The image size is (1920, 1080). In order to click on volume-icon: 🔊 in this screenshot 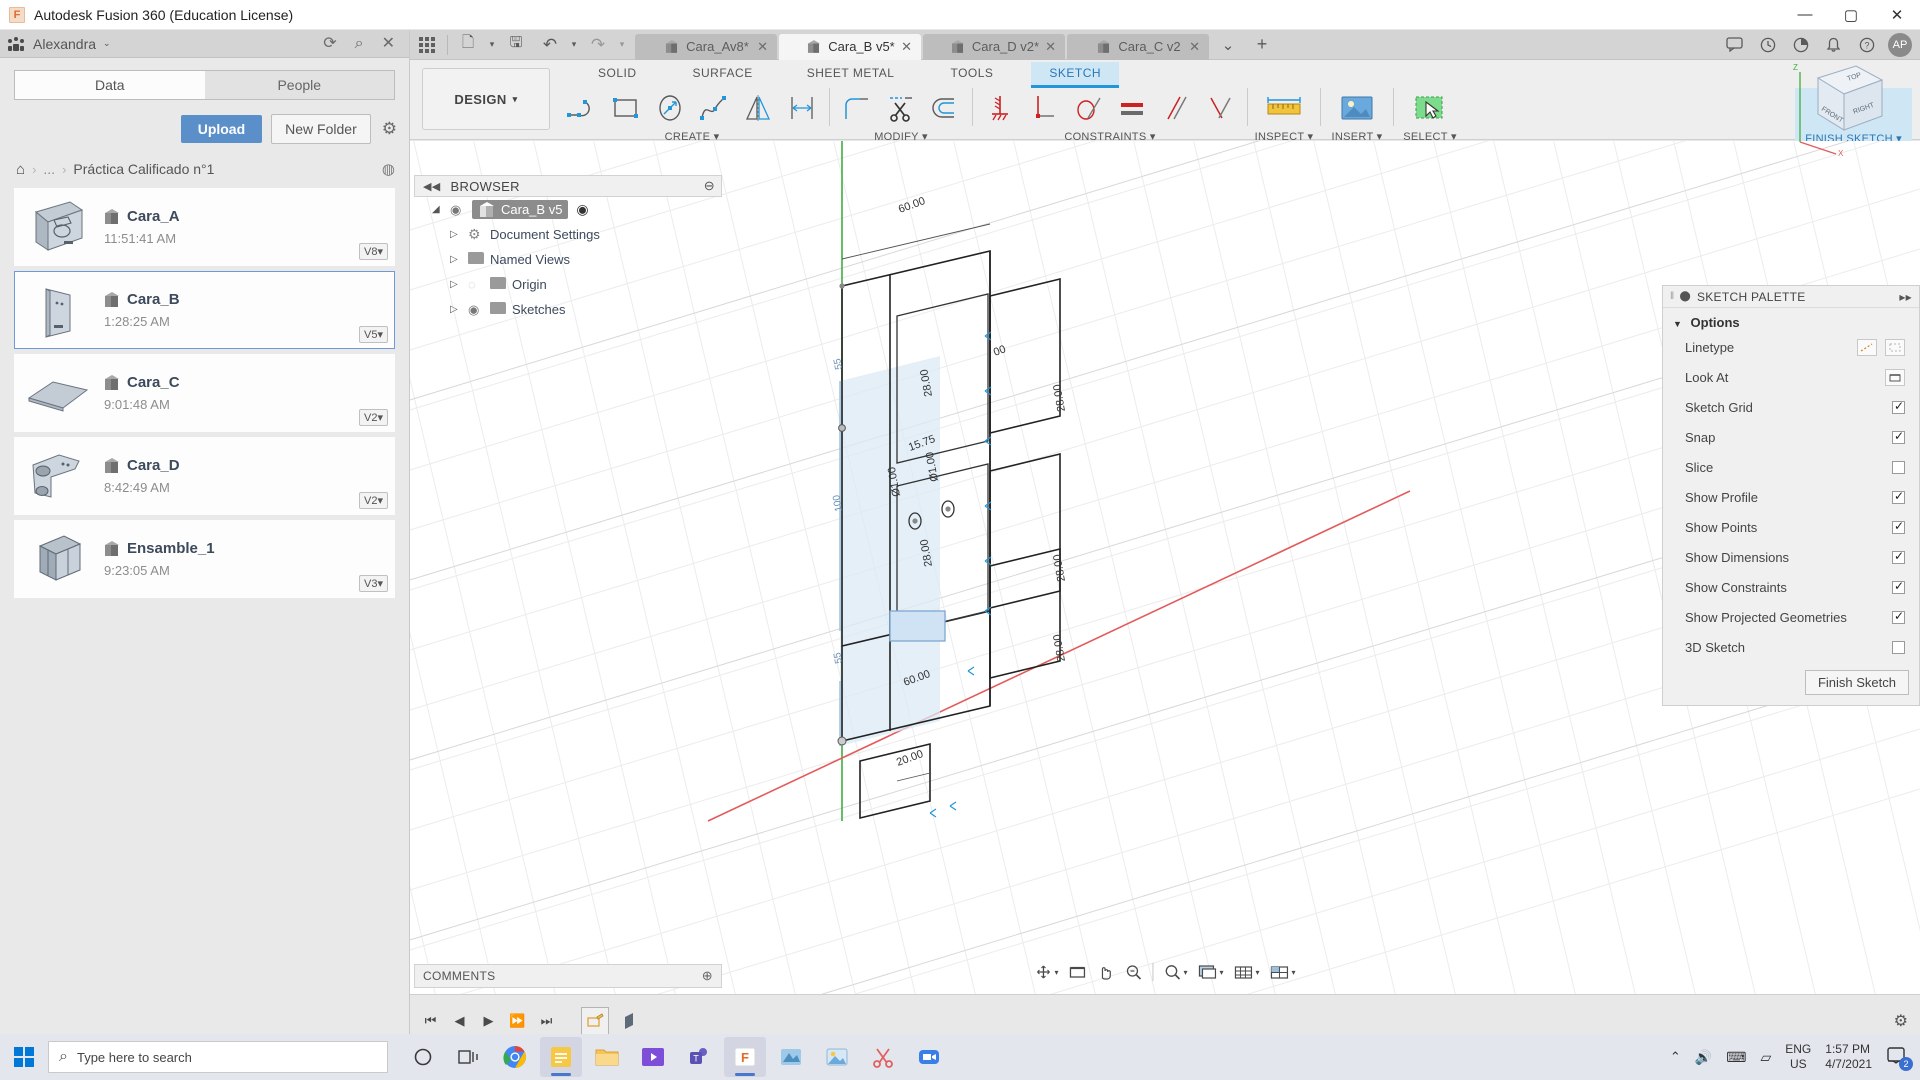, I will do `click(1703, 1057)`.